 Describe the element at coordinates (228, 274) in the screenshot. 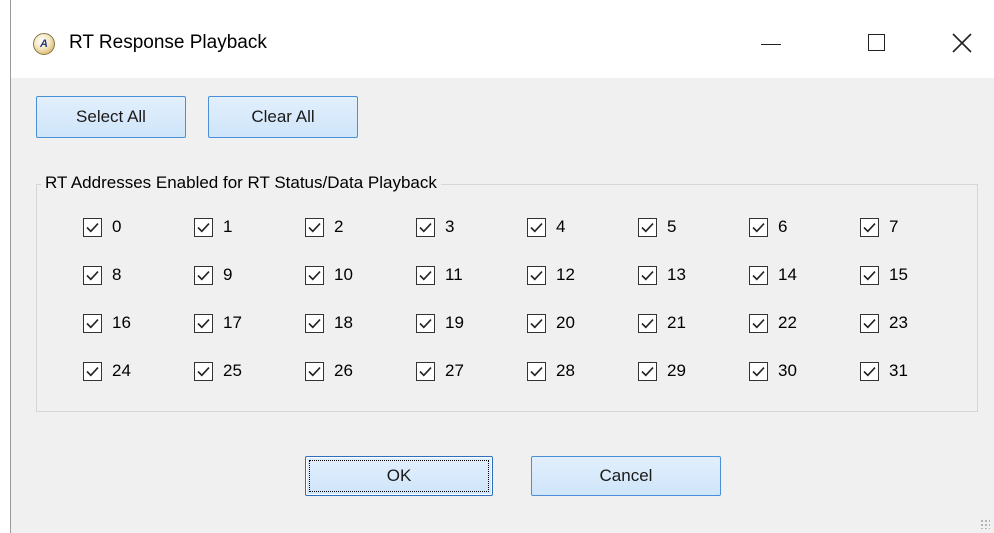

I see `checkbox-label: 9` at that location.